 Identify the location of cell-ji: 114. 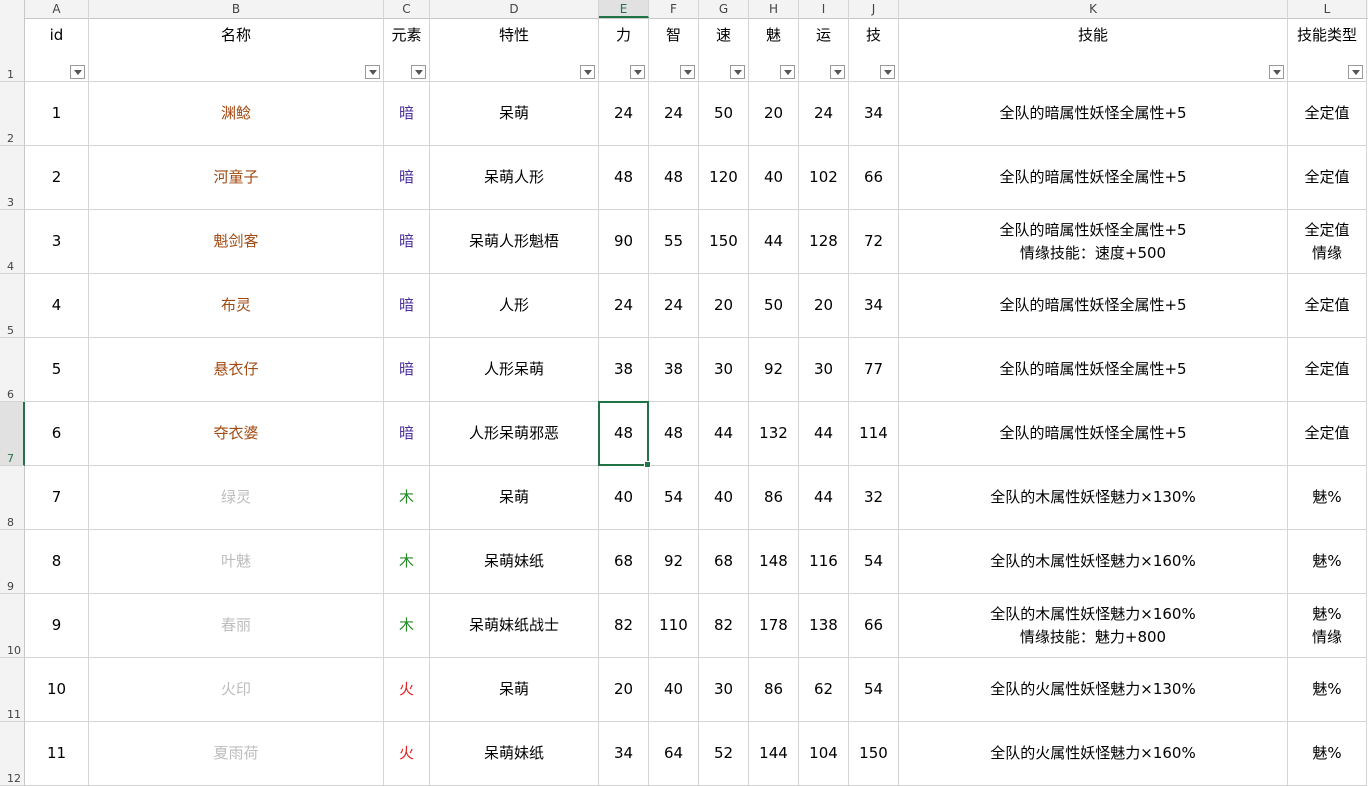
(874, 434).